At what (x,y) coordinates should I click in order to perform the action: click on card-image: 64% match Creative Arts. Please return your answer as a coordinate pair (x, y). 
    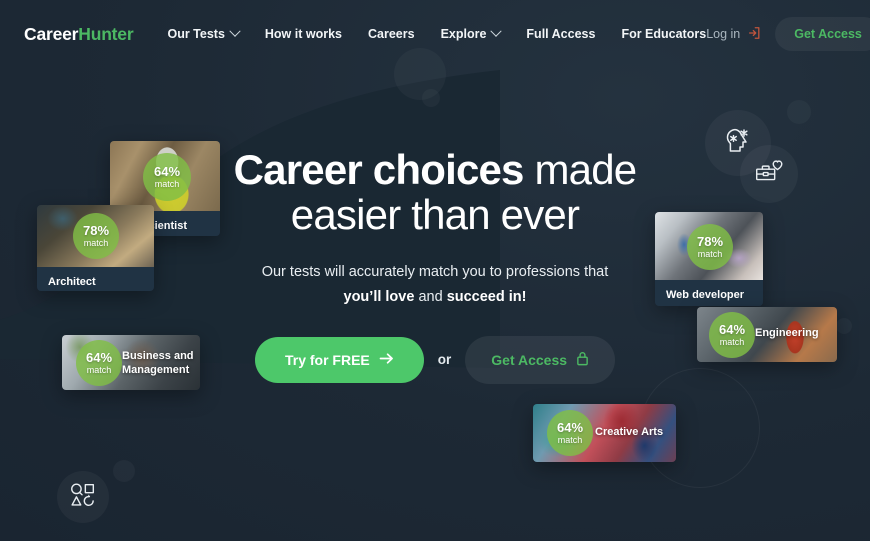
    Looking at the image, I should click on (604, 433).